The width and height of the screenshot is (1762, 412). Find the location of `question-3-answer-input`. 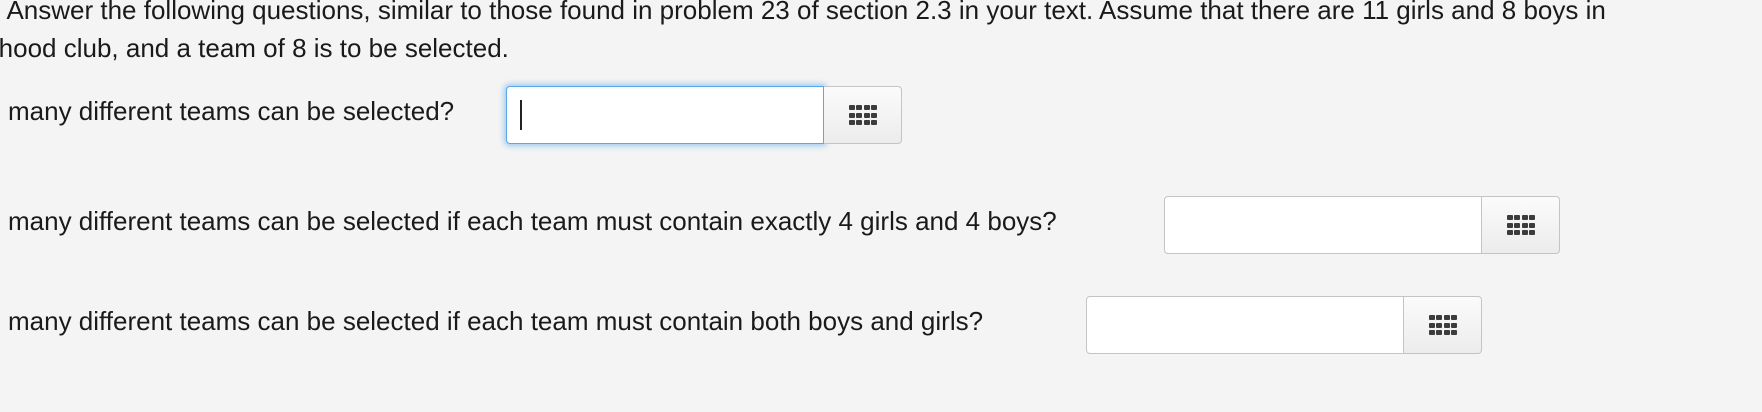

question-3-answer-input is located at coordinates (1245, 325).